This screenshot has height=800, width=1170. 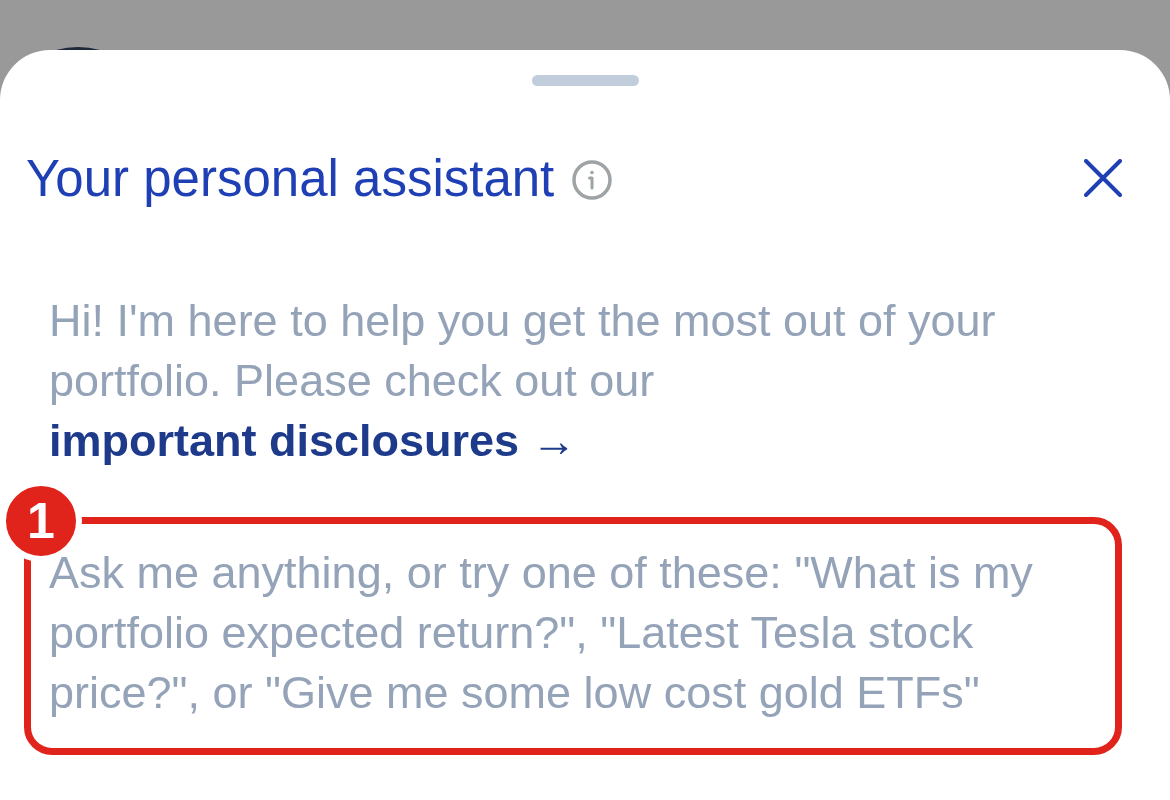 What do you see at coordinates (290, 178) in the screenshot?
I see `sheet-title: Your personal assistant` at bounding box center [290, 178].